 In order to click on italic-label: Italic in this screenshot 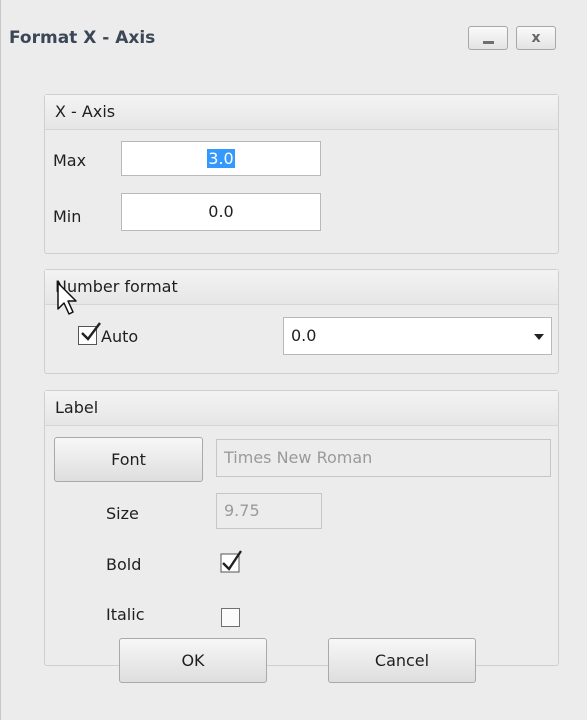, I will do `click(125, 614)`.